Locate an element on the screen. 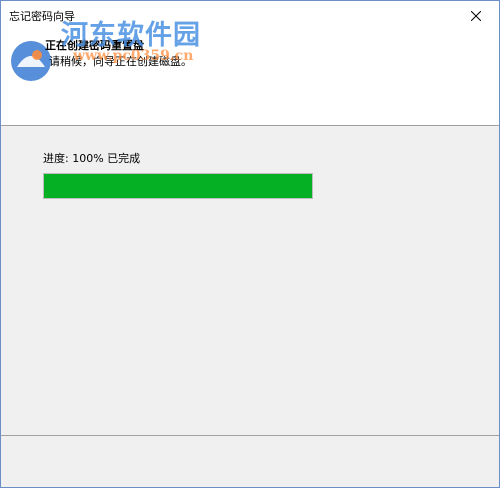 The height and width of the screenshot is (488, 500). close-button is located at coordinates (476, 16).